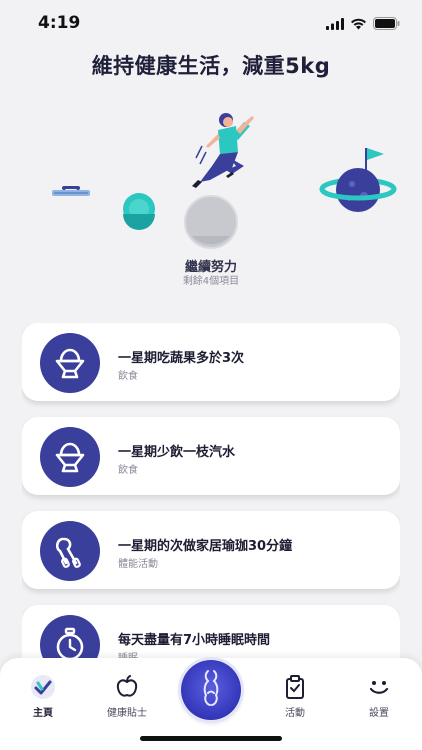 This screenshot has width=422, height=750. I want to click on task-card: 每天盡量有7小時睡眠時間 睡眠, so click(211, 631).